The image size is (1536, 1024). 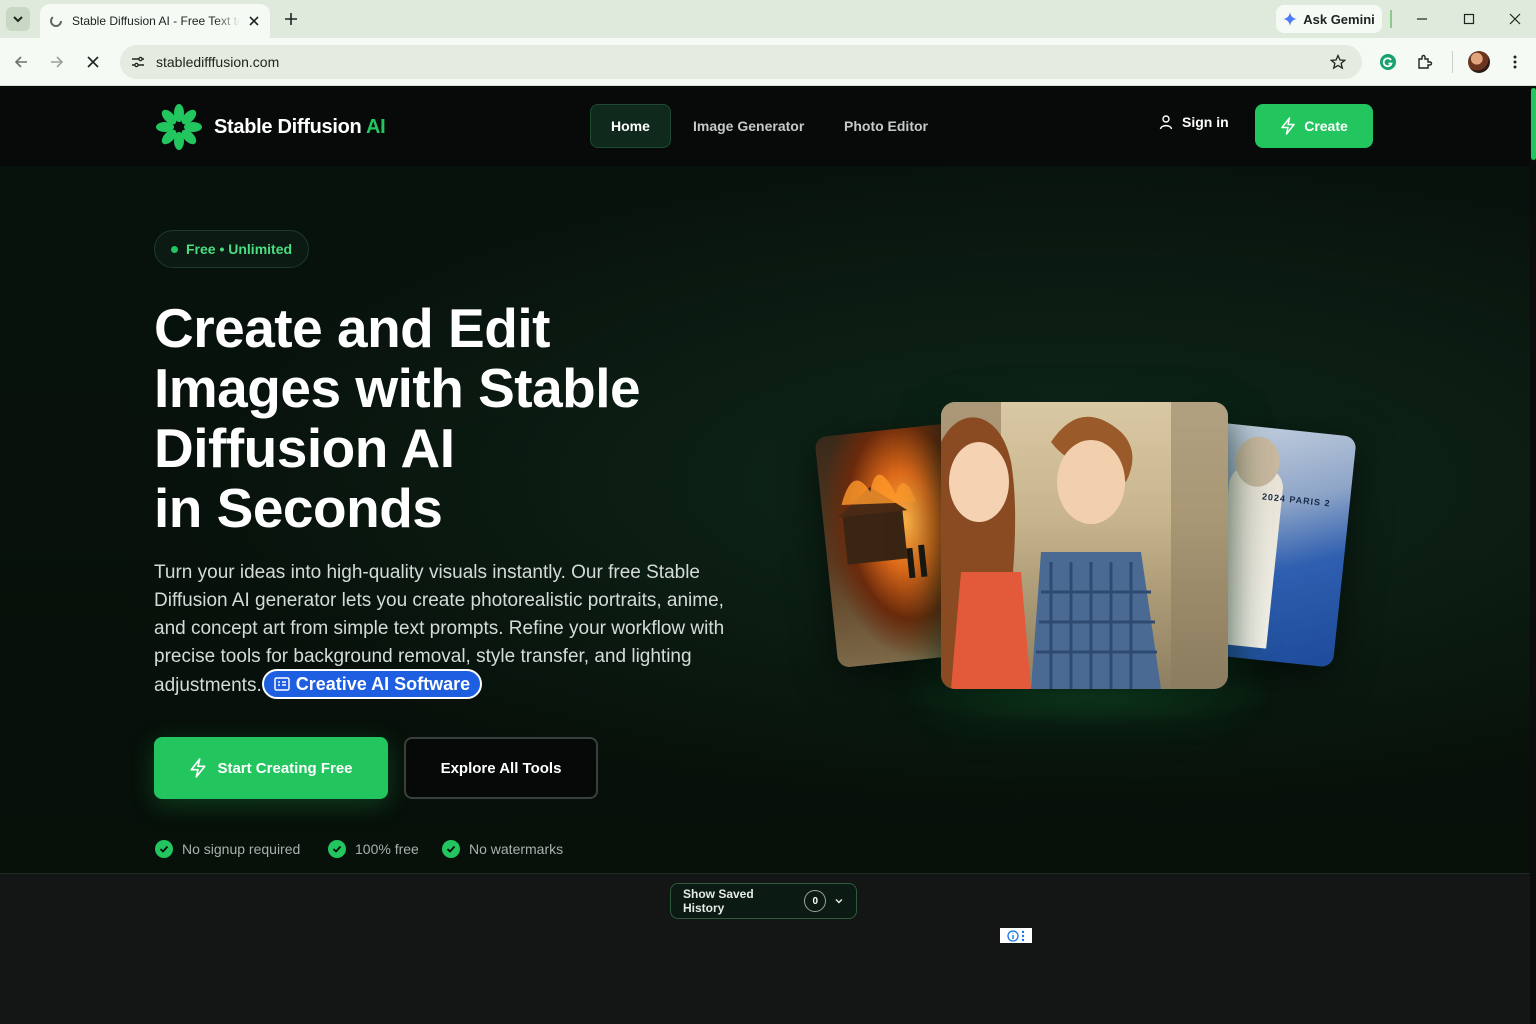 What do you see at coordinates (748, 126) in the screenshot?
I see `nav-image-generator: Image Generator` at bounding box center [748, 126].